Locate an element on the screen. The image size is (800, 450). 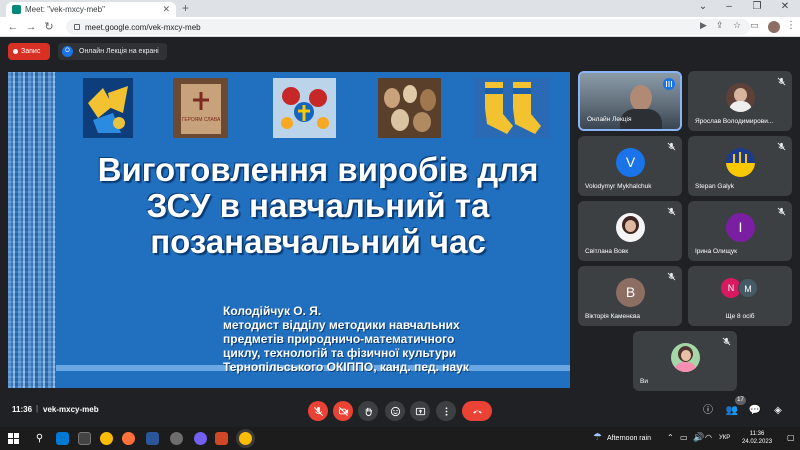
chrome-app-icon is located at coordinates (106, 438).